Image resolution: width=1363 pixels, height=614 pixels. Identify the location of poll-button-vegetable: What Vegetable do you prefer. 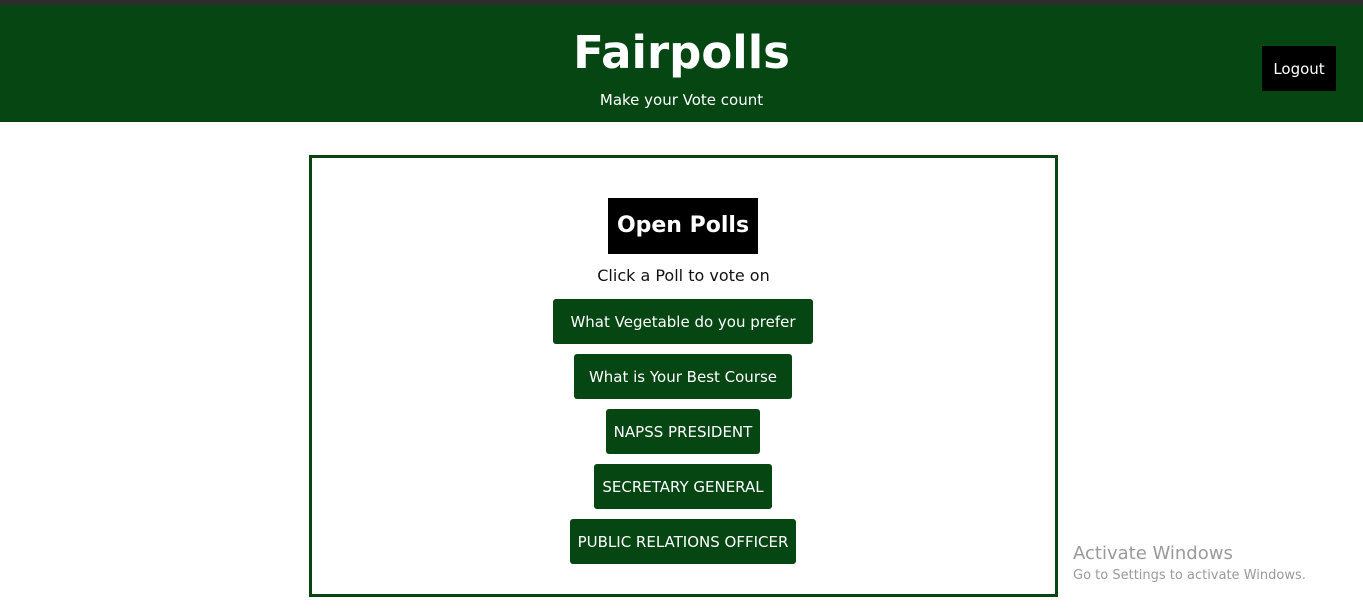
(683, 321).